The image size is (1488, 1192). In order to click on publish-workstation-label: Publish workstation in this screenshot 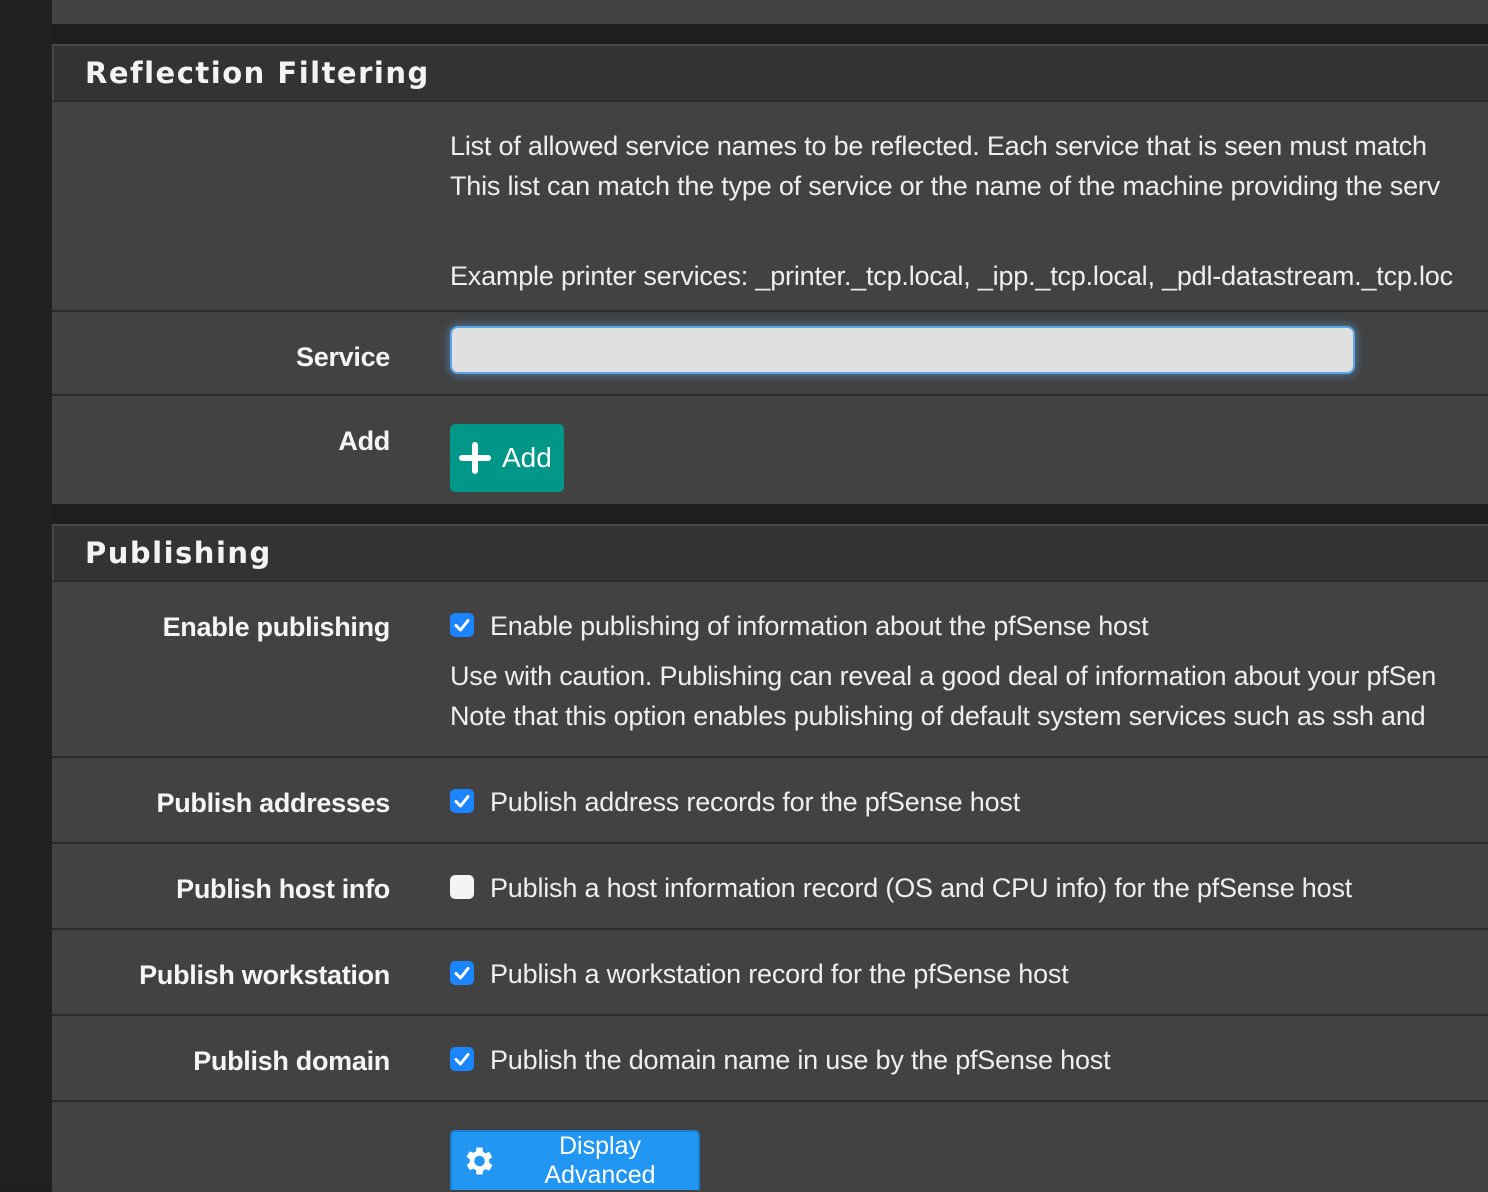, I will do `click(264, 975)`.